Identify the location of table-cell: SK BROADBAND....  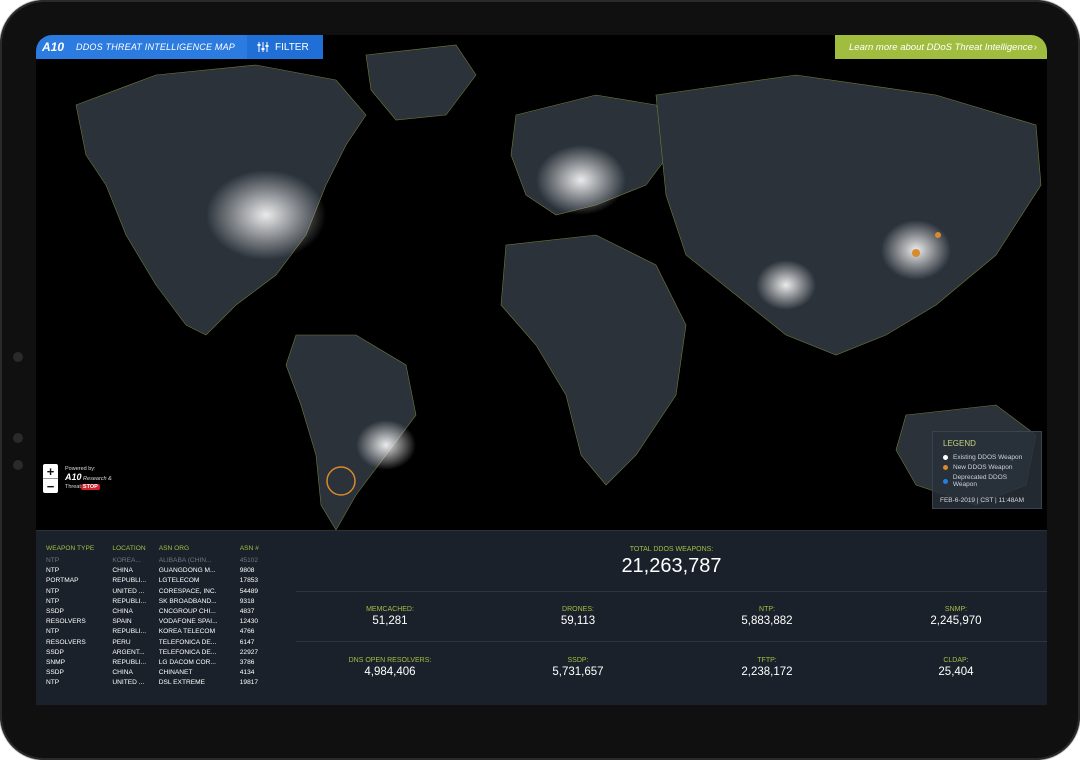
(187, 601).